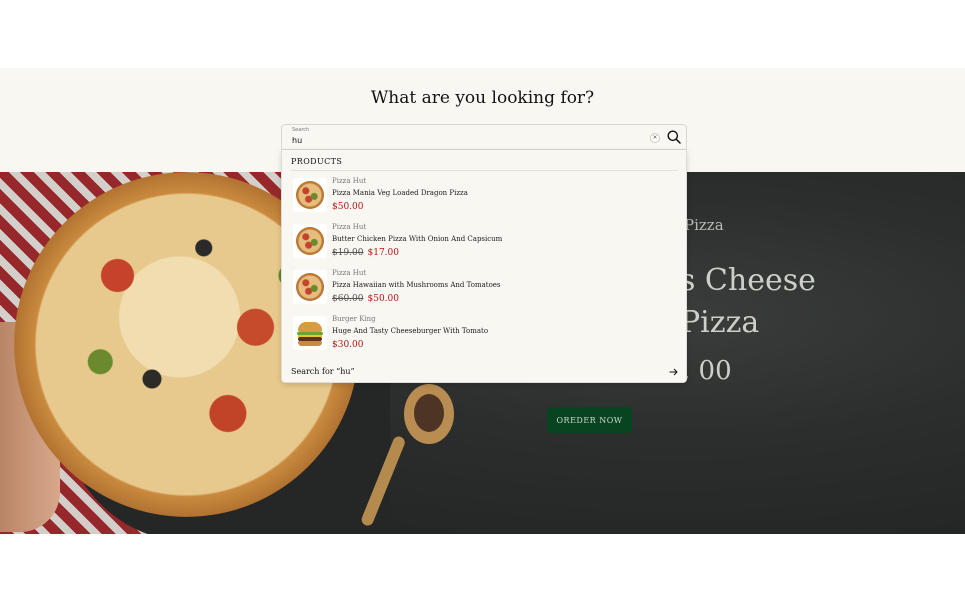  What do you see at coordinates (589, 420) in the screenshot?
I see `order-now-button: OREDER NOW` at bounding box center [589, 420].